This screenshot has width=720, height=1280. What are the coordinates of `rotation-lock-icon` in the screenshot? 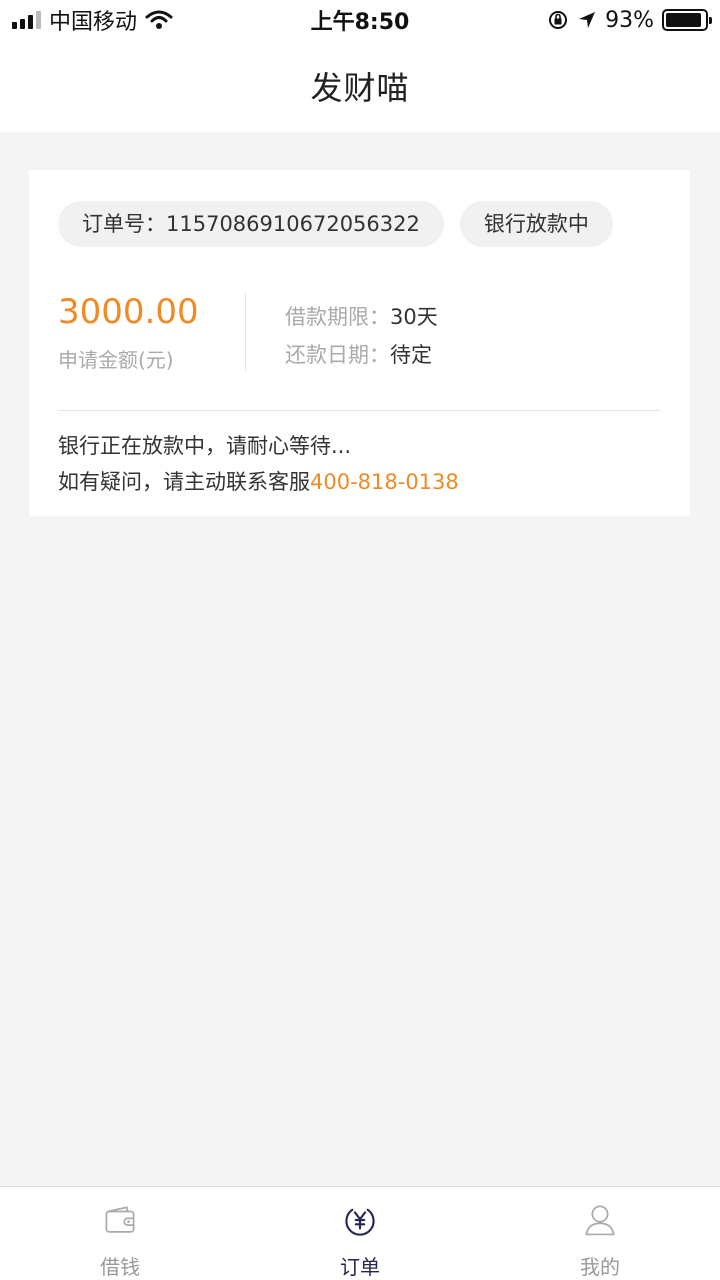 It's located at (558, 20).